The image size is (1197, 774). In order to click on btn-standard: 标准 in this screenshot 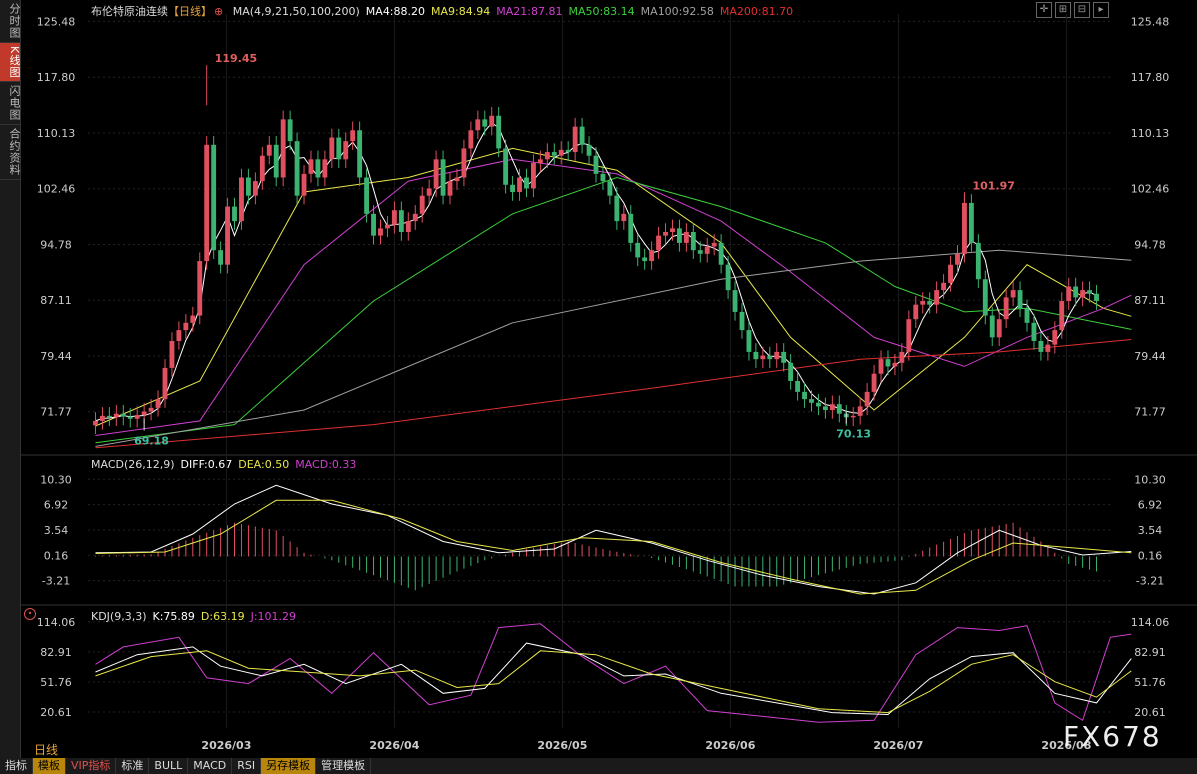, I will do `click(133, 766)`.